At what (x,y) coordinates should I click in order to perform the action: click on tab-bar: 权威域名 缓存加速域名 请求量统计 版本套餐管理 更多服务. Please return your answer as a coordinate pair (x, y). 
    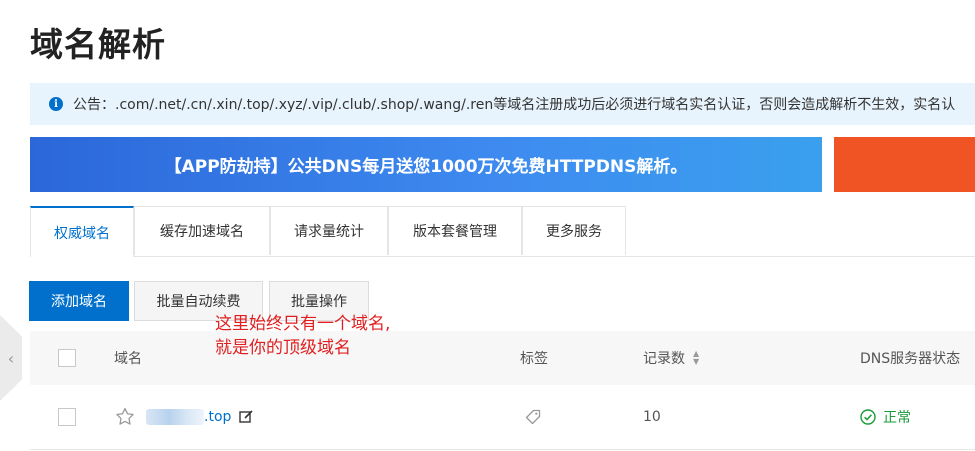
    Looking at the image, I should click on (502, 231).